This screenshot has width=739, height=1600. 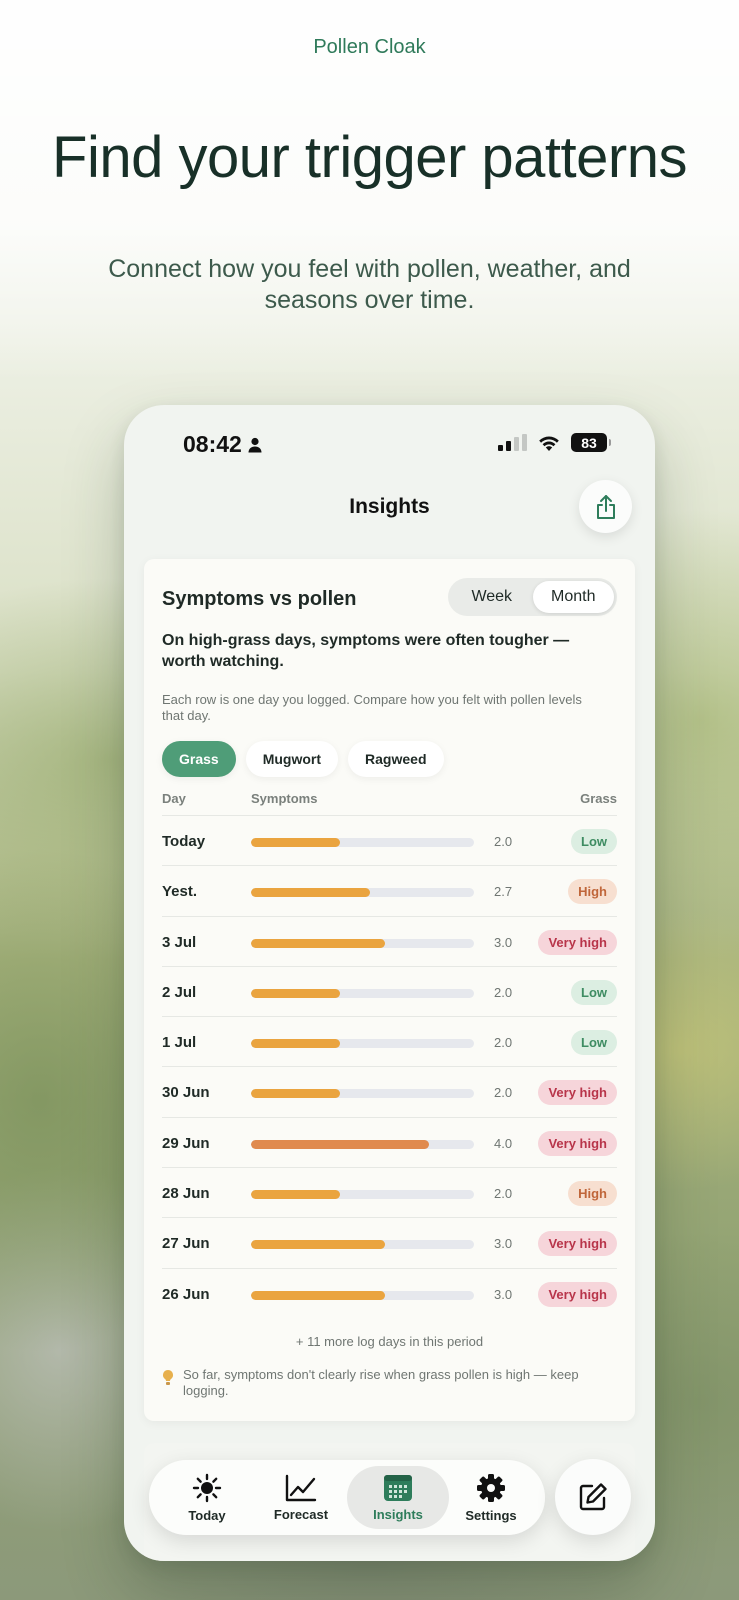 What do you see at coordinates (207, 1487) in the screenshot?
I see `sun-icon` at bounding box center [207, 1487].